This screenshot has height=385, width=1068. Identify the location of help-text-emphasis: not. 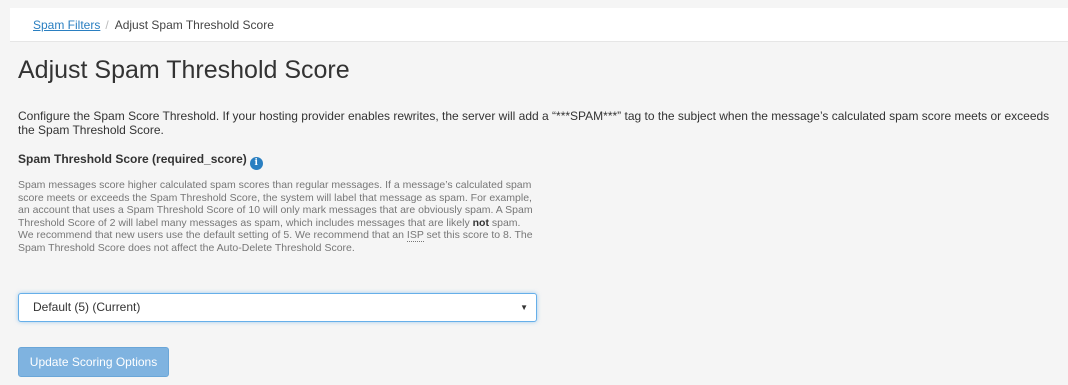
(480, 222).